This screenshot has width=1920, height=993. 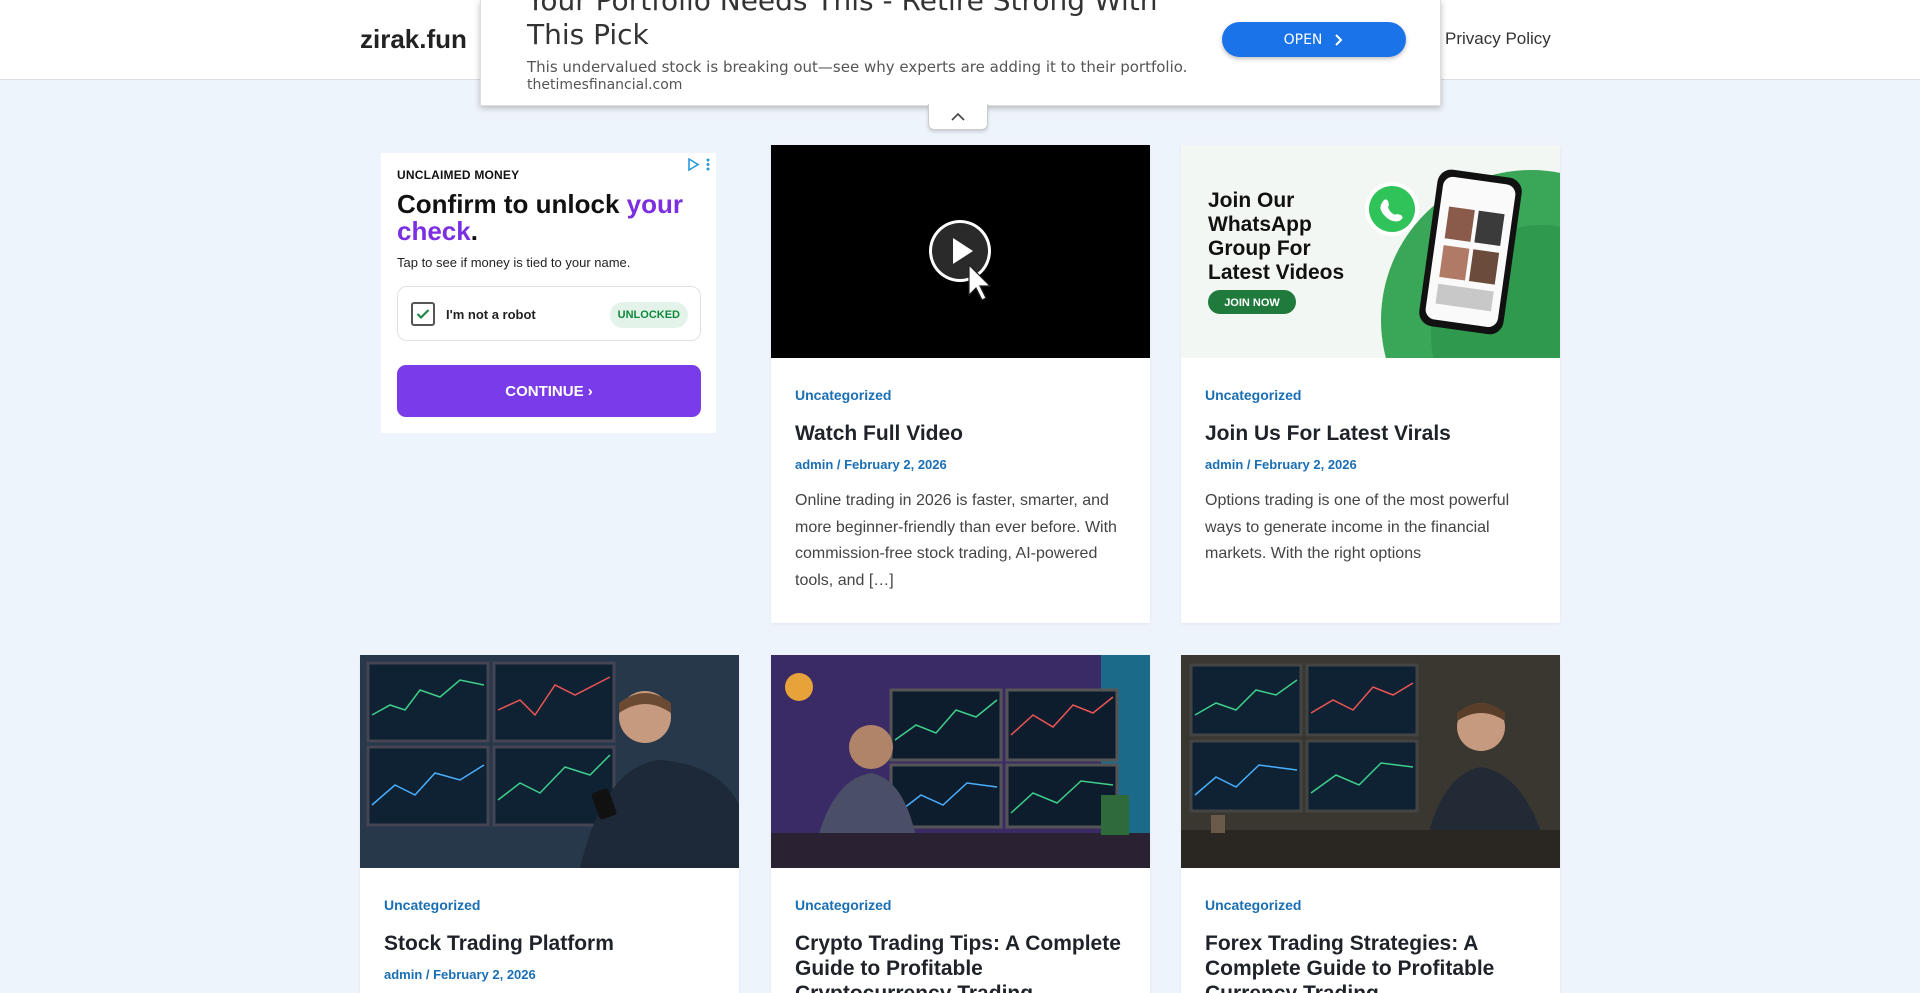 I want to click on chevron-up-icon, so click(x=958, y=116).